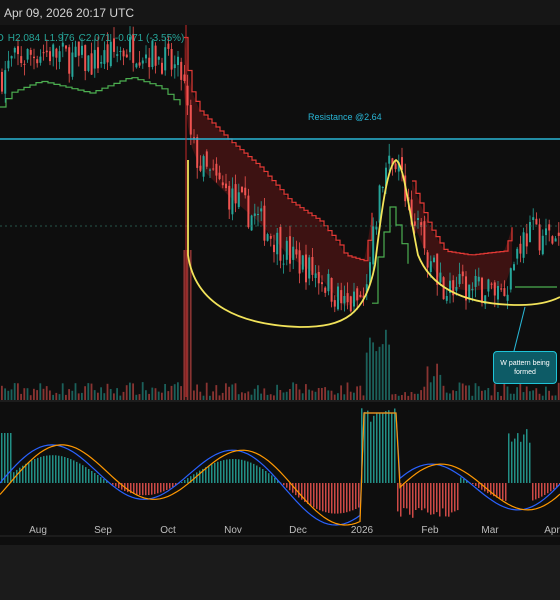 The height and width of the screenshot is (600, 560). I want to click on chart-header: Apr 09, 2026 20:17 UTC, so click(280, 13).